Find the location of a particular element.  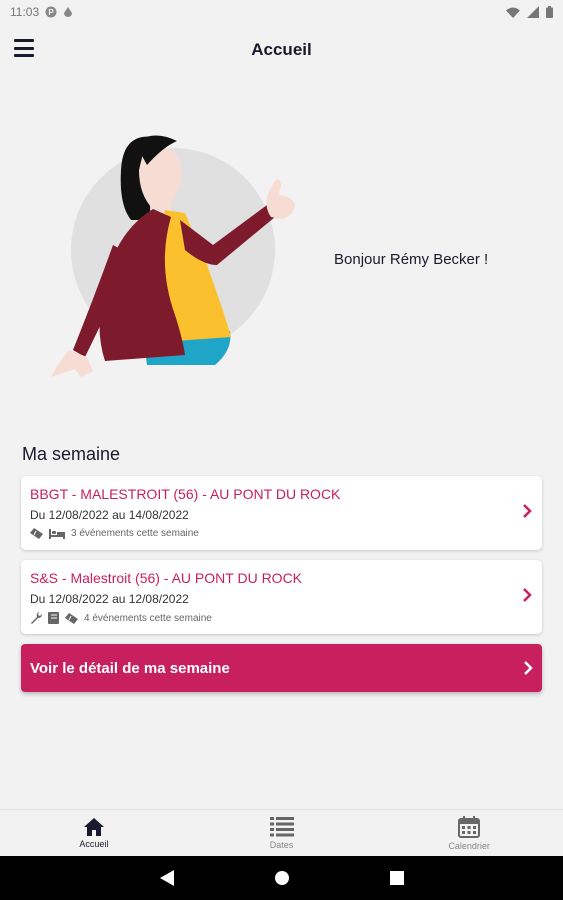

status-bar: 11:03 P is located at coordinates (281, 12).